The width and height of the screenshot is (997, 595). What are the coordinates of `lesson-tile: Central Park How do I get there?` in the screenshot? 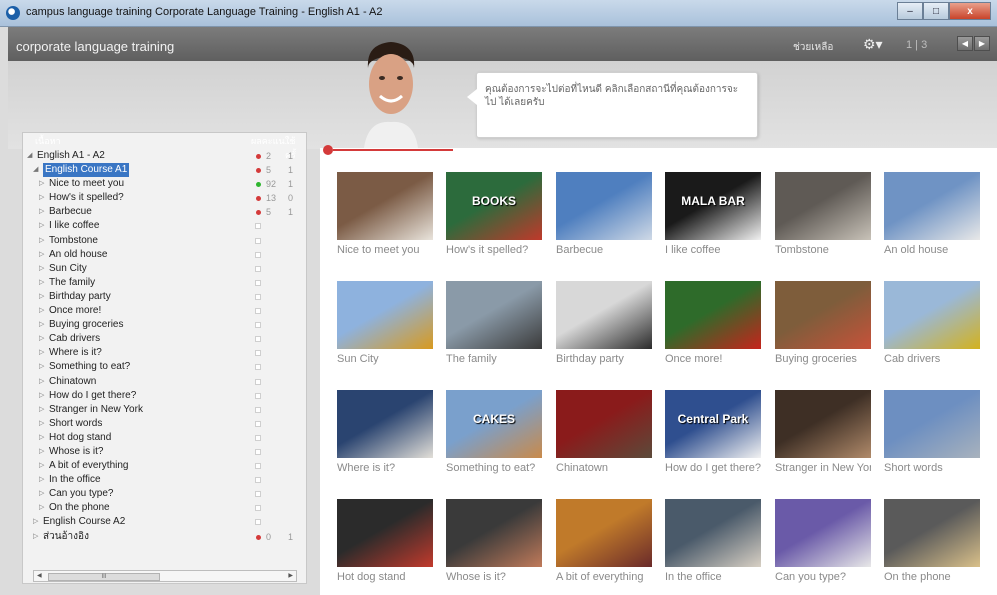 It's located at (713, 432).